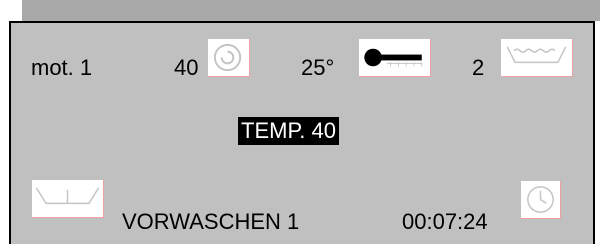  Describe the element at coordinates (541, 200) in the screenshot. I see `clock-icon` at that location.